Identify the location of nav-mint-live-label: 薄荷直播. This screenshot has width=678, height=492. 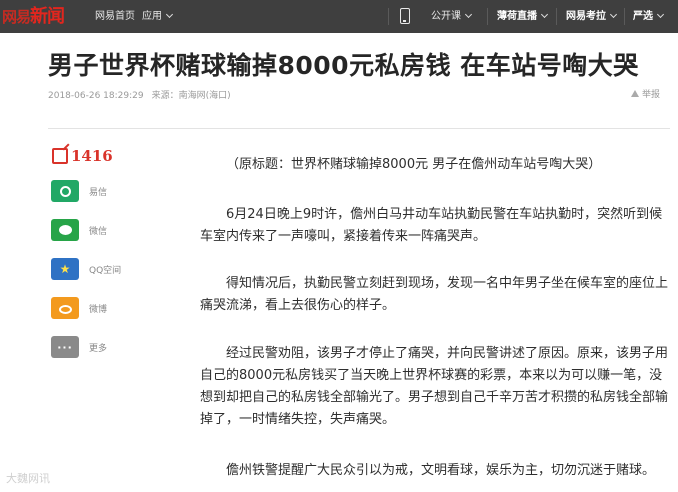
(517, 16).